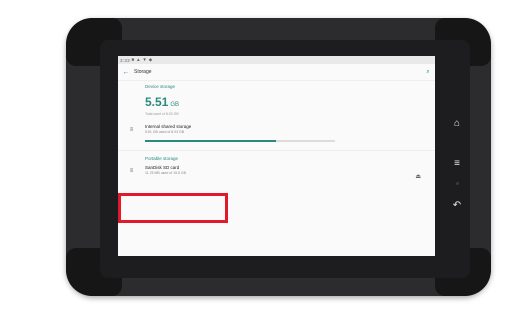 The image size is (523, 314). What do you see at coordinates (165, 173) in the screenshot?
I see `sd-card-detail: 11.78 MB used of 15.5 GB` at bounding box center [165, 173].